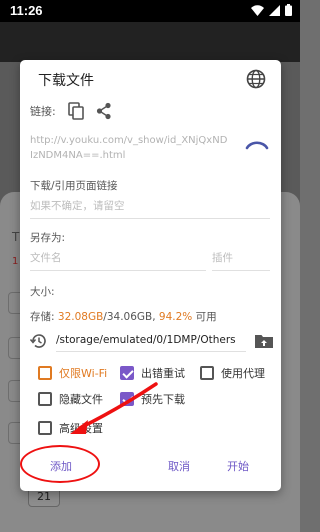 The width and height of the screenshot is (320, 532). I want to click on storage-free: 32.08GB, so click(80, 317).